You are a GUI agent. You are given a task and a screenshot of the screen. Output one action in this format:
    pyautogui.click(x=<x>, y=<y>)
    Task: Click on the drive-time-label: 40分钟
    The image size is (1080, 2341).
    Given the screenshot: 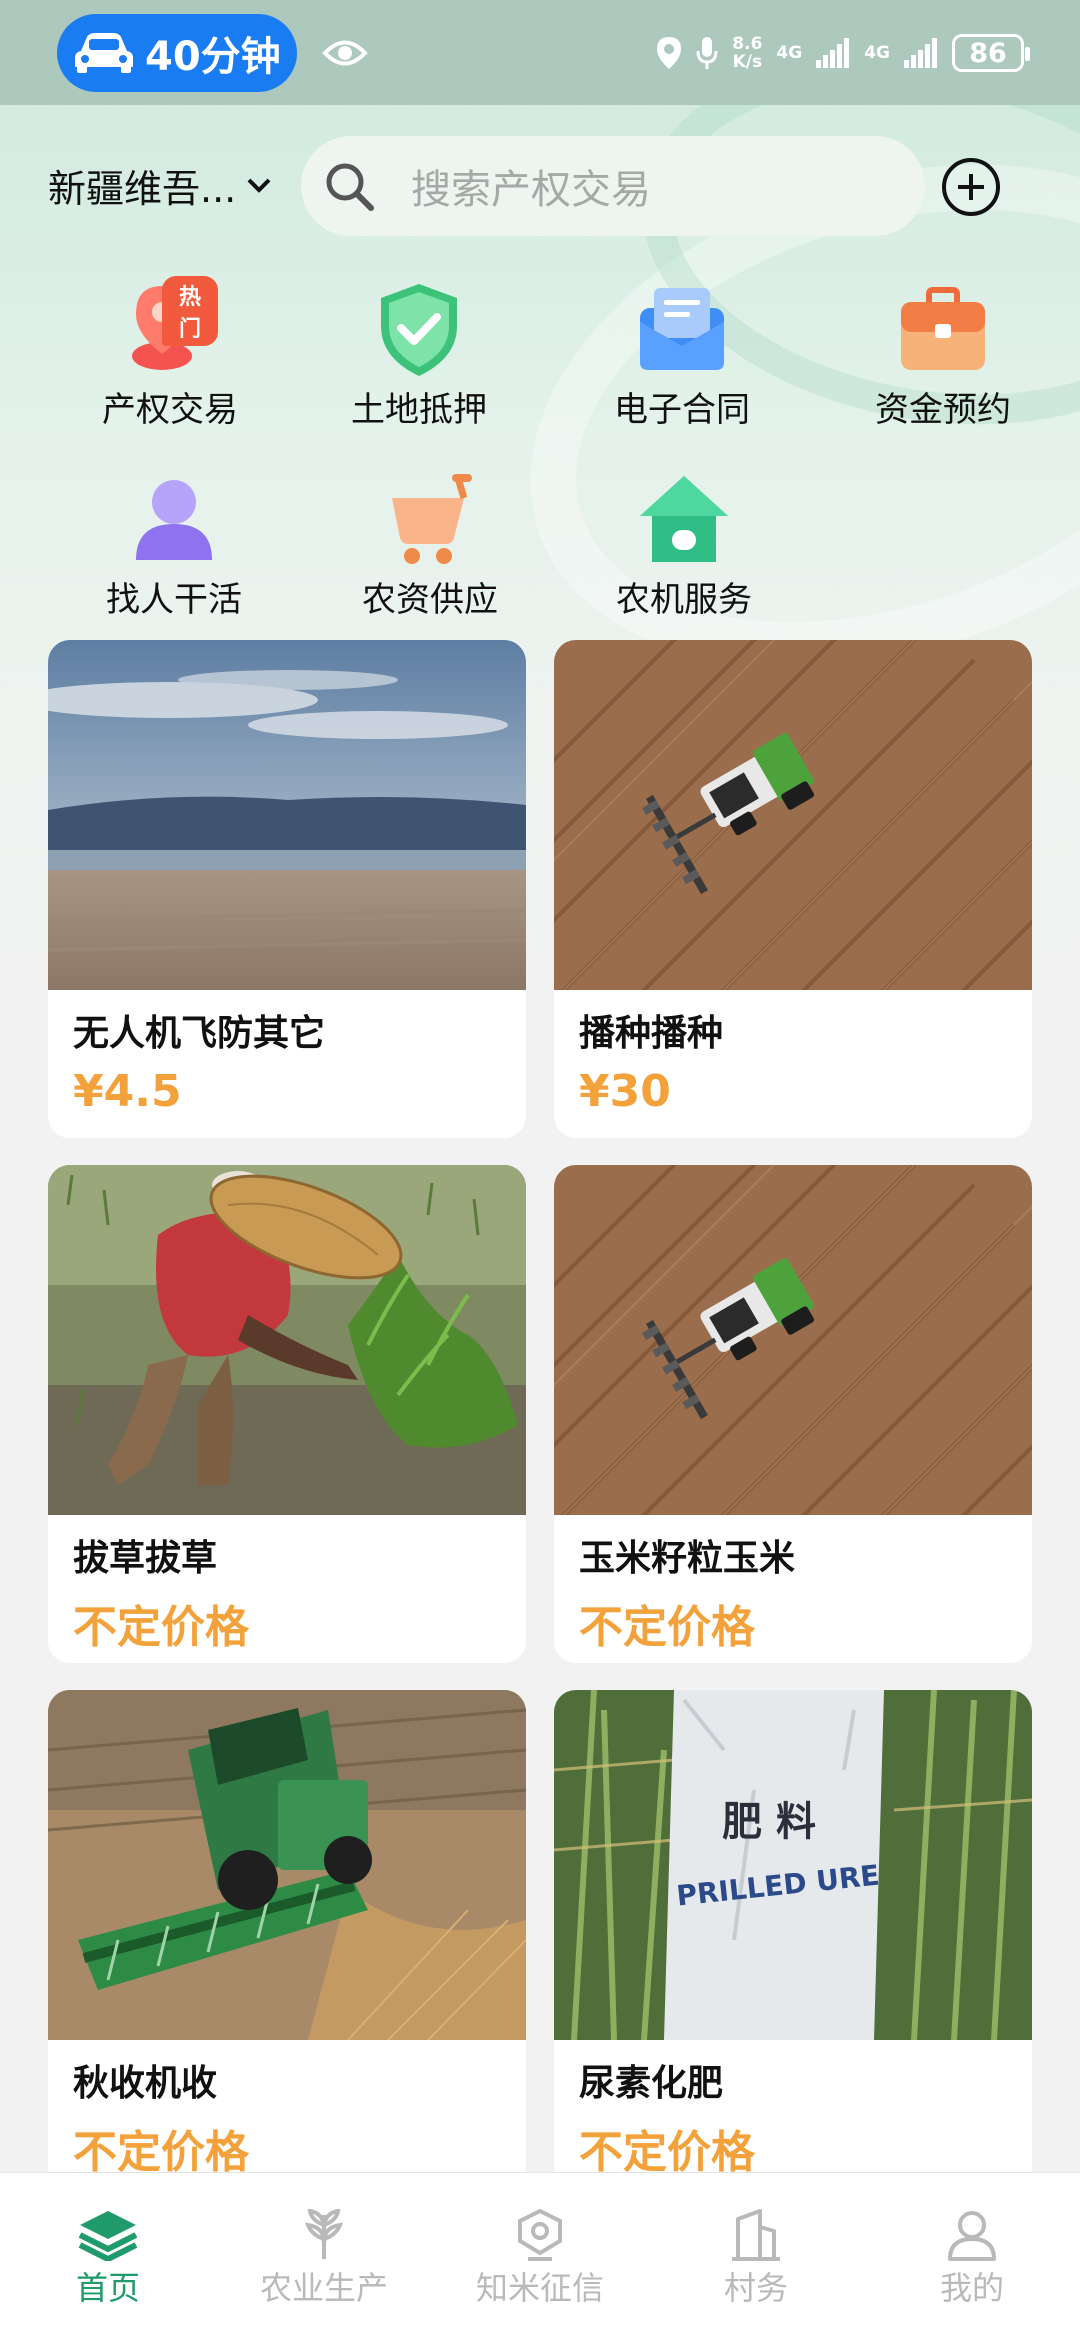 What is the action you would take?
    pyautogui.click(x=213, y=57)
    